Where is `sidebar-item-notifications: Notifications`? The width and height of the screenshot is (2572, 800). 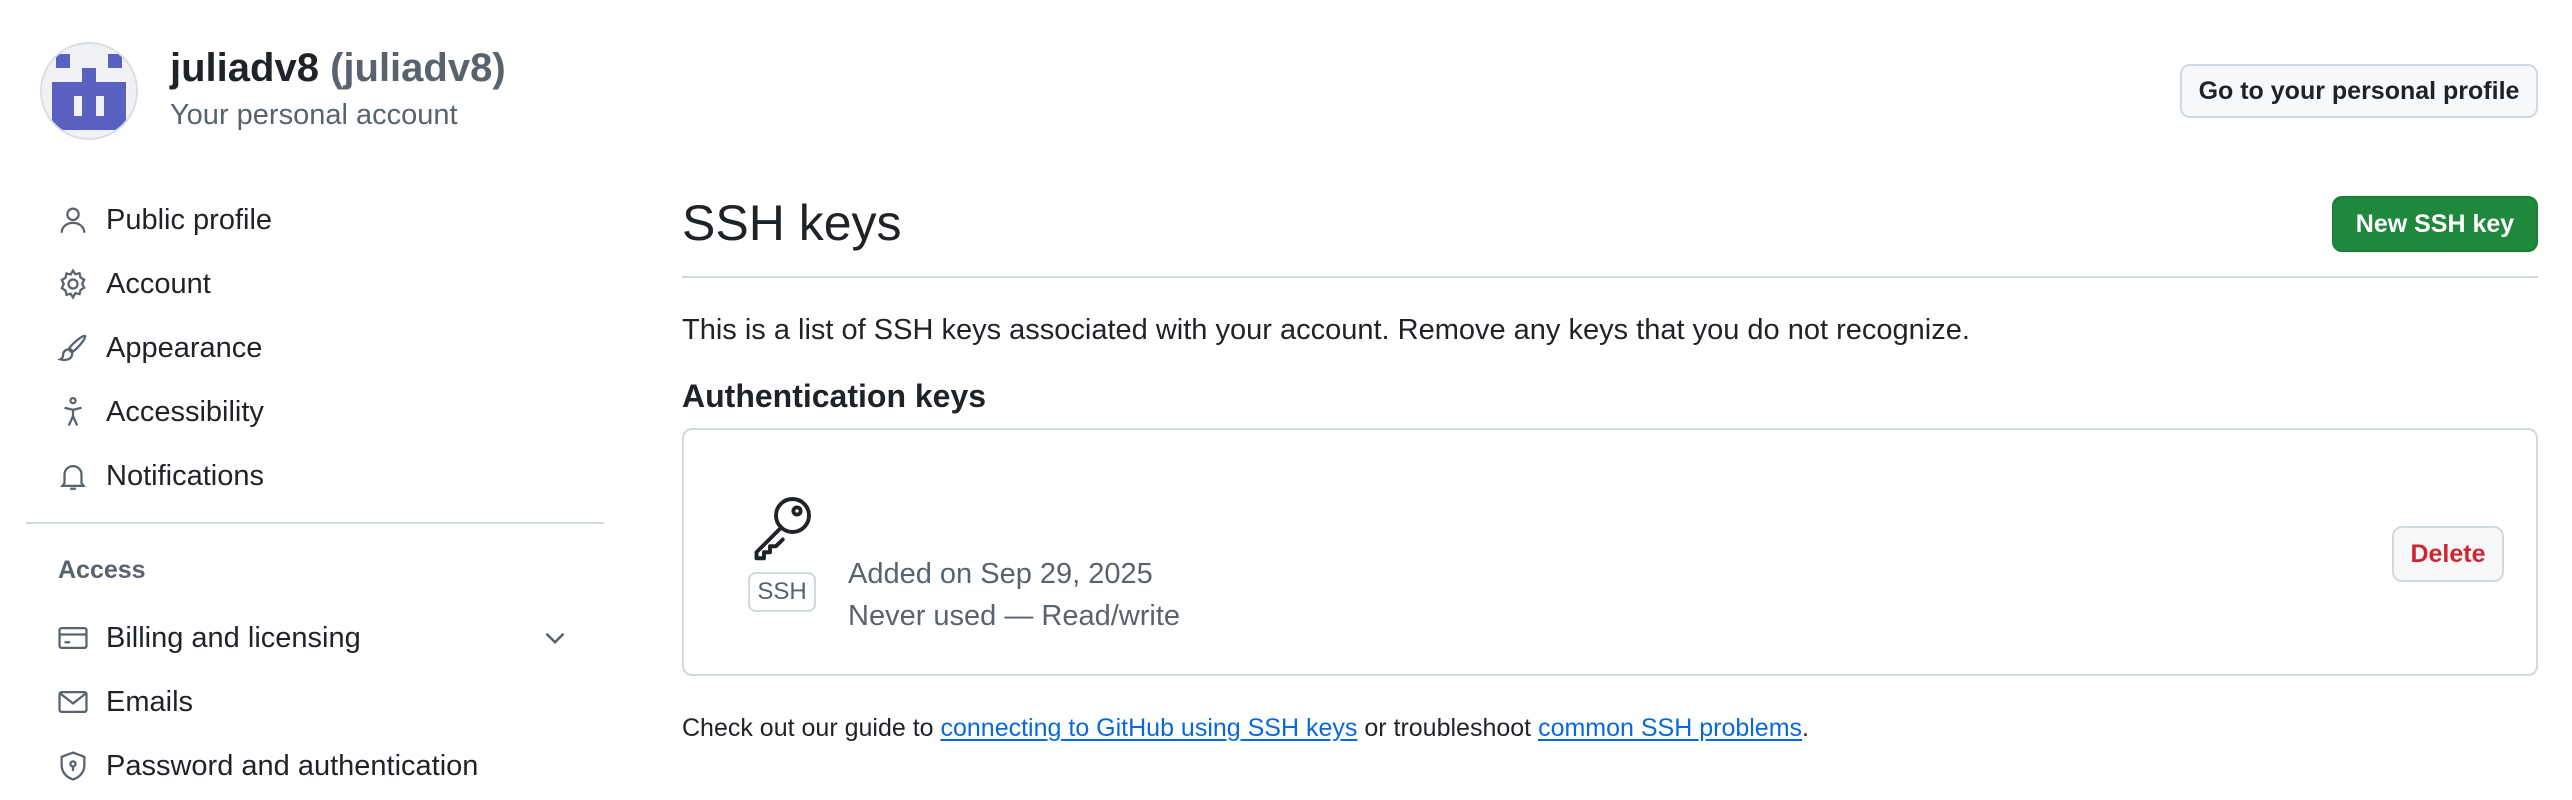 sidebar-item-notifications: Notifications is located at coordinates (326, 476).